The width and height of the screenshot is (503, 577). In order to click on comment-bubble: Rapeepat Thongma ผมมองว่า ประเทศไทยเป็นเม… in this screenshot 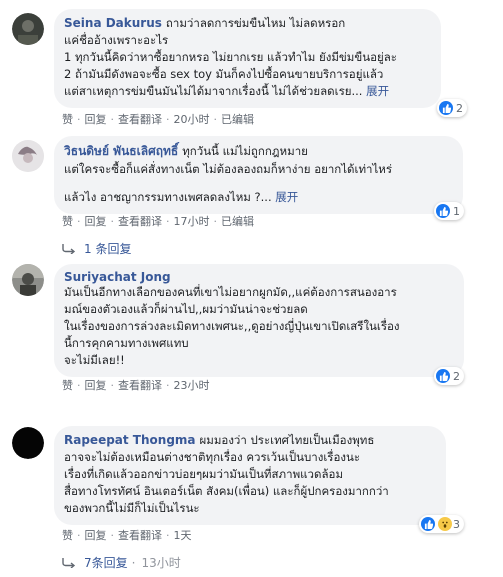, I will do `click(250, 475)`.